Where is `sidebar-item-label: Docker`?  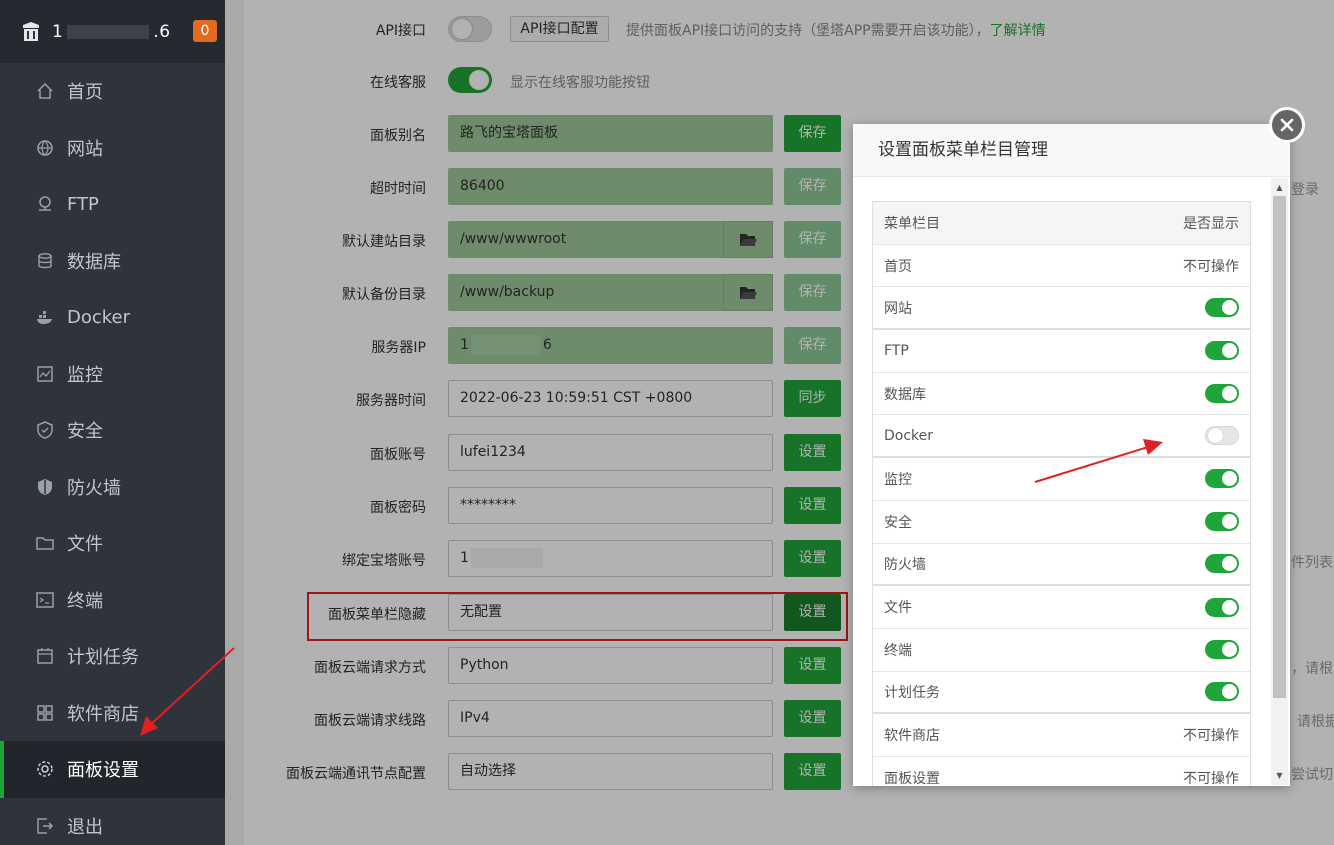
sidebar-item-label: Docker is located at coordinates (99, 317).